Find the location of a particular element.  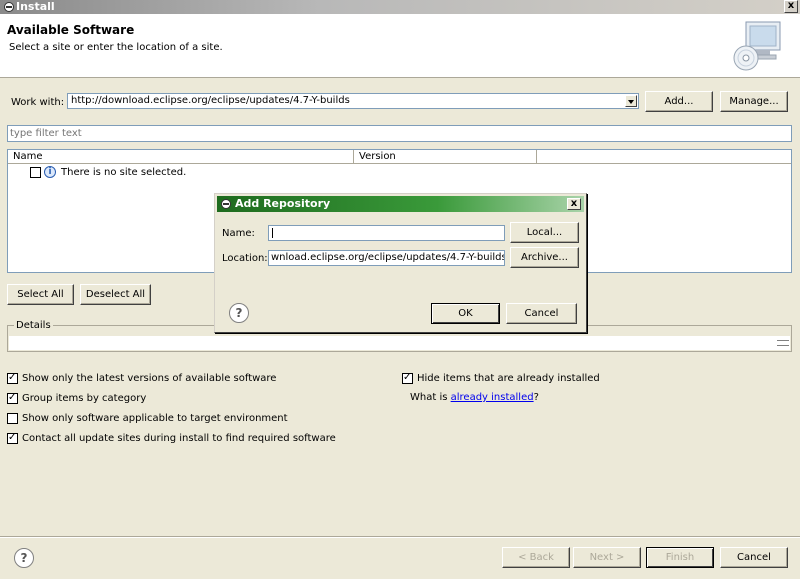

info-icon: i is located at coordinates (50, 172).